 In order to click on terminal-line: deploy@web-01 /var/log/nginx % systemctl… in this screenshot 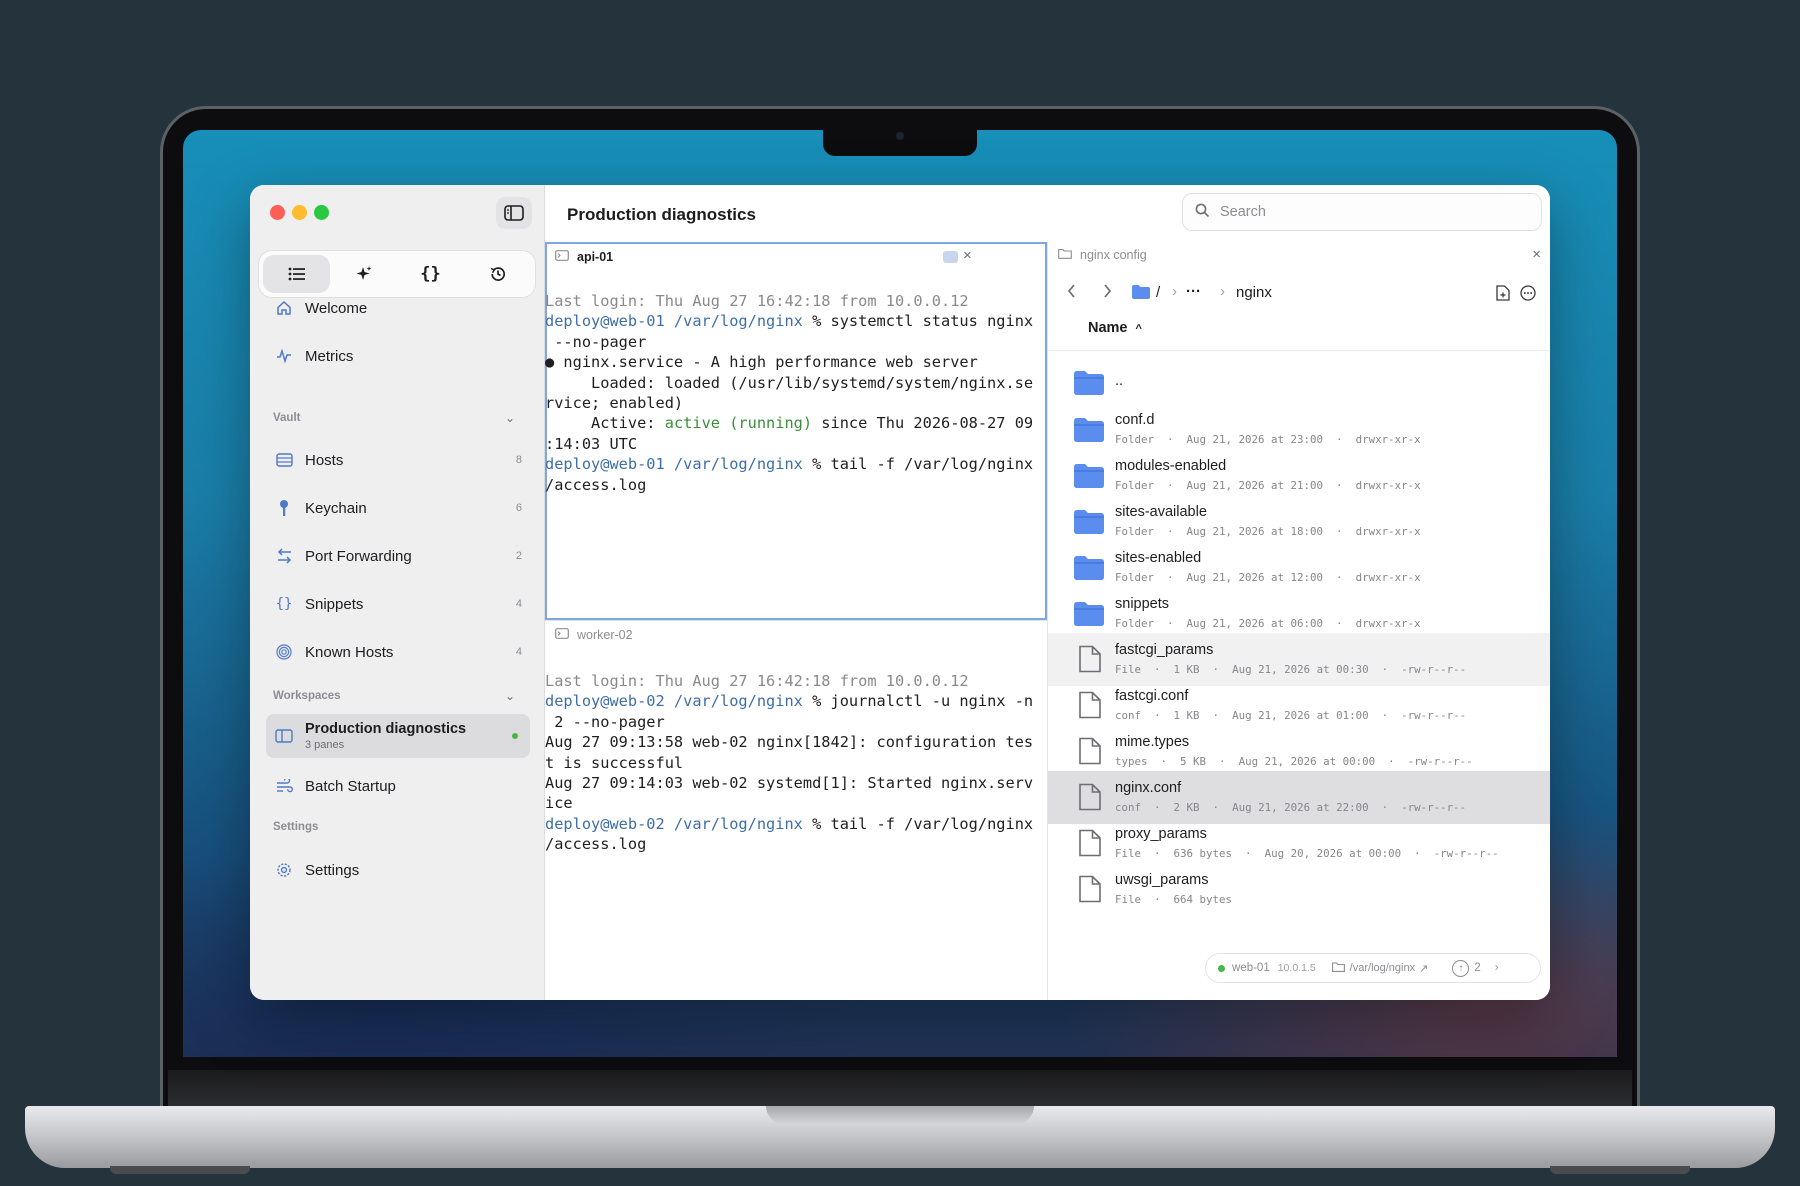, I will do `click(789, 321)`.